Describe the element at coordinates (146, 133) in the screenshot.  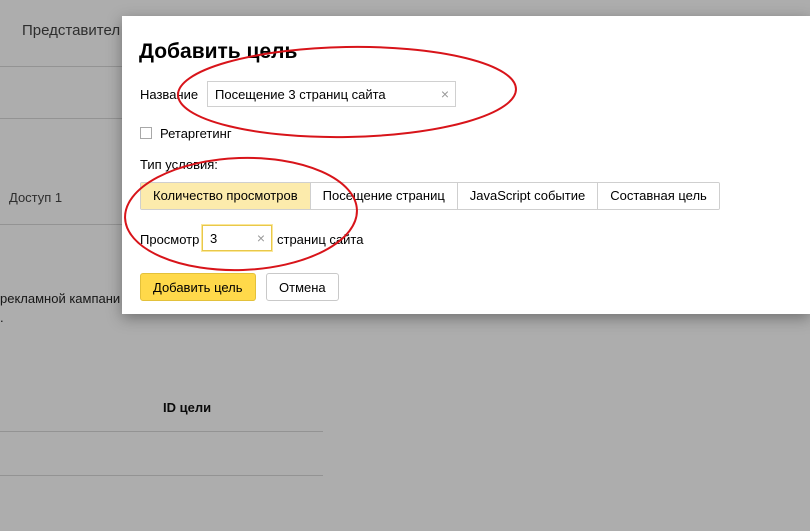
I see `retargeting-checkbox` at that location.